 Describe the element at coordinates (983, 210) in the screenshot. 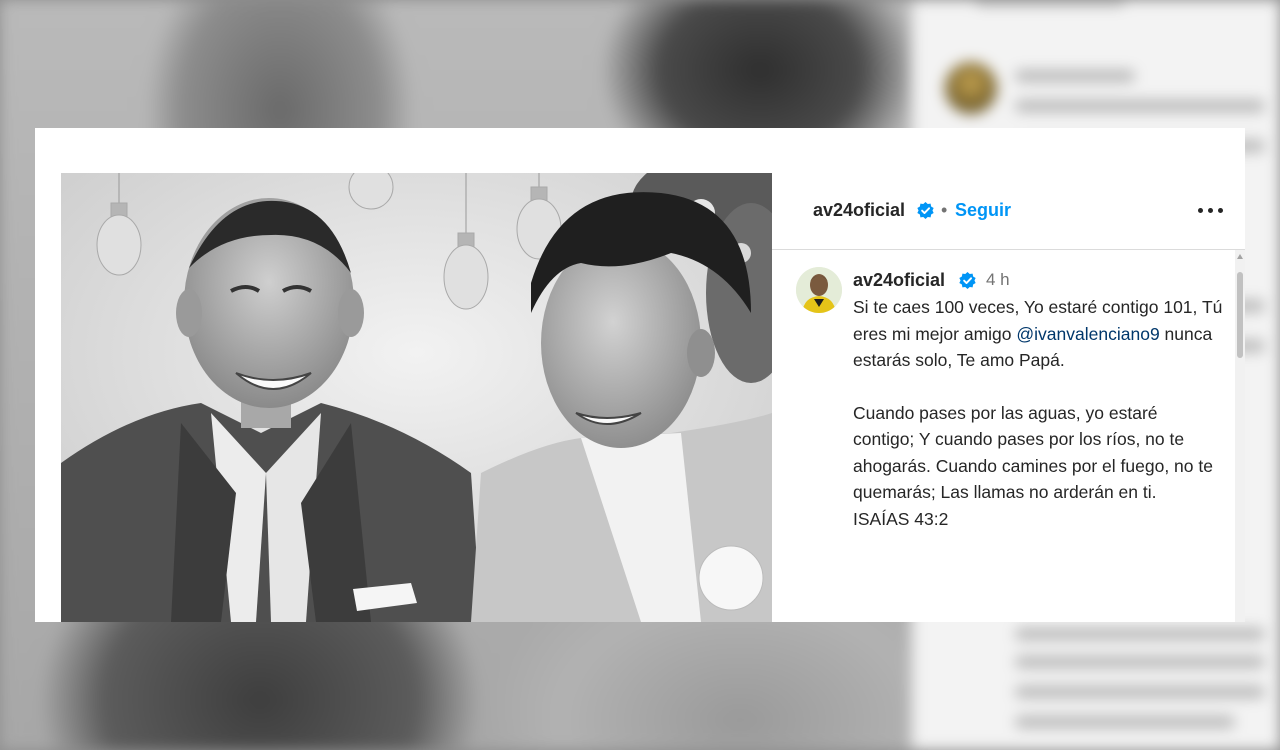

I see `follow-button: Seguir` at that location.